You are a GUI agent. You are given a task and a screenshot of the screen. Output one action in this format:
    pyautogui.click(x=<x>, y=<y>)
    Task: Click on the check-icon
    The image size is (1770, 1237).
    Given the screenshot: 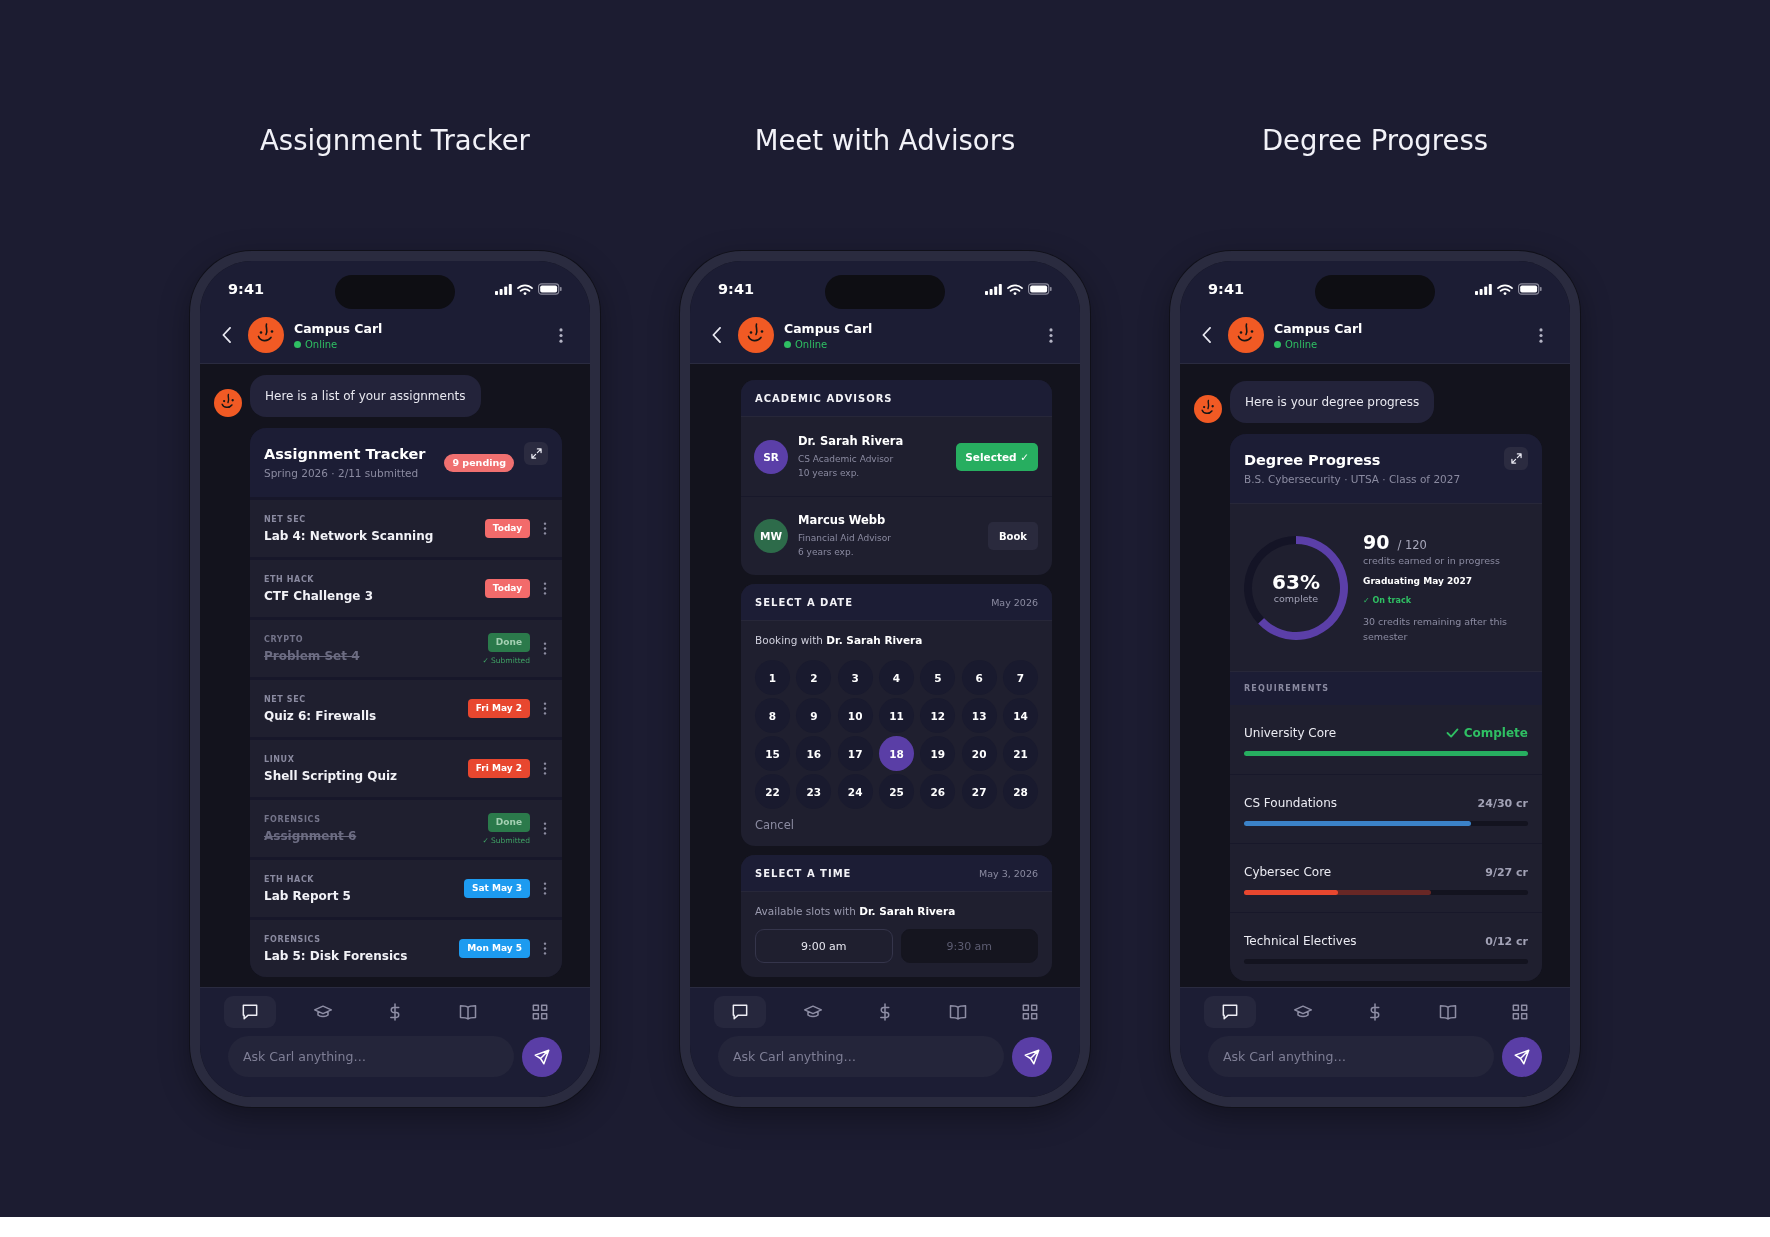 What is the action you would take?
    pyautogui.click(x=1452, y=733)
    